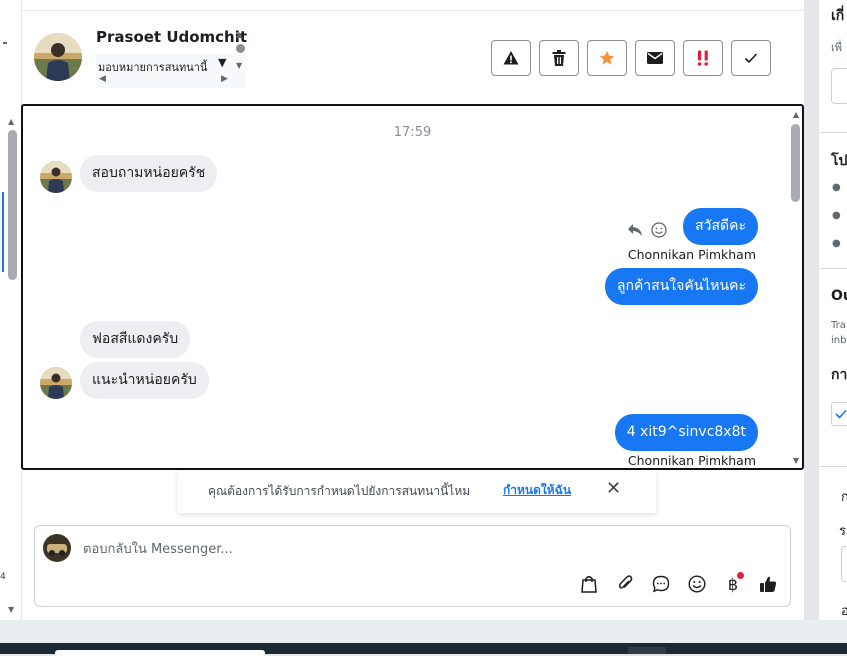  What do you see at coordinates (12, 205) in the screenshot?
I see `gutter-scrollbar-thumb` at bounding box center [12, 205].